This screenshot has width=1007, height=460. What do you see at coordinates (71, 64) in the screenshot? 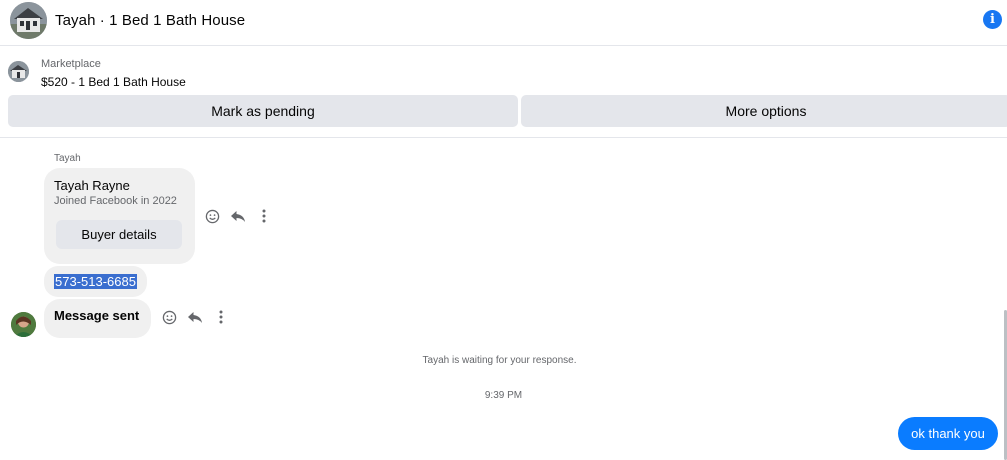
I see `marketplace-label: Marketplace` at bounding box center [71, 64].